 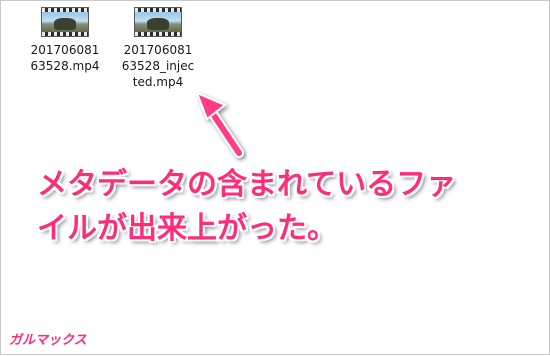 What do you see at coordinates (187, 228) in the screenshot?
I see `annotation-line: イルが出来上がった。` at bounding box center [187, 228].